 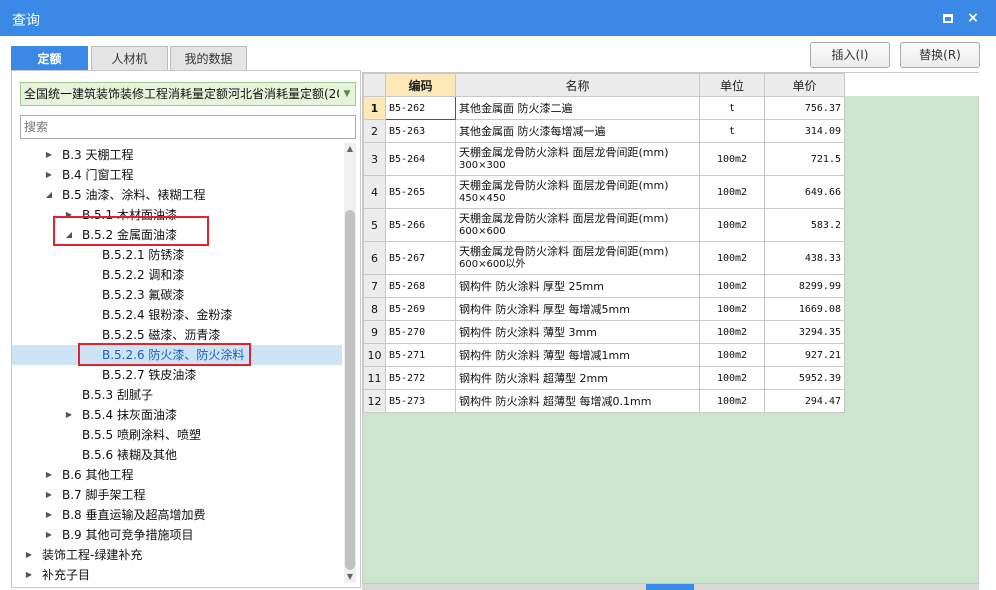 I want to click on tree-item-b5-6: B.5.6 裱糊及其他, so click(x=177, y=455).